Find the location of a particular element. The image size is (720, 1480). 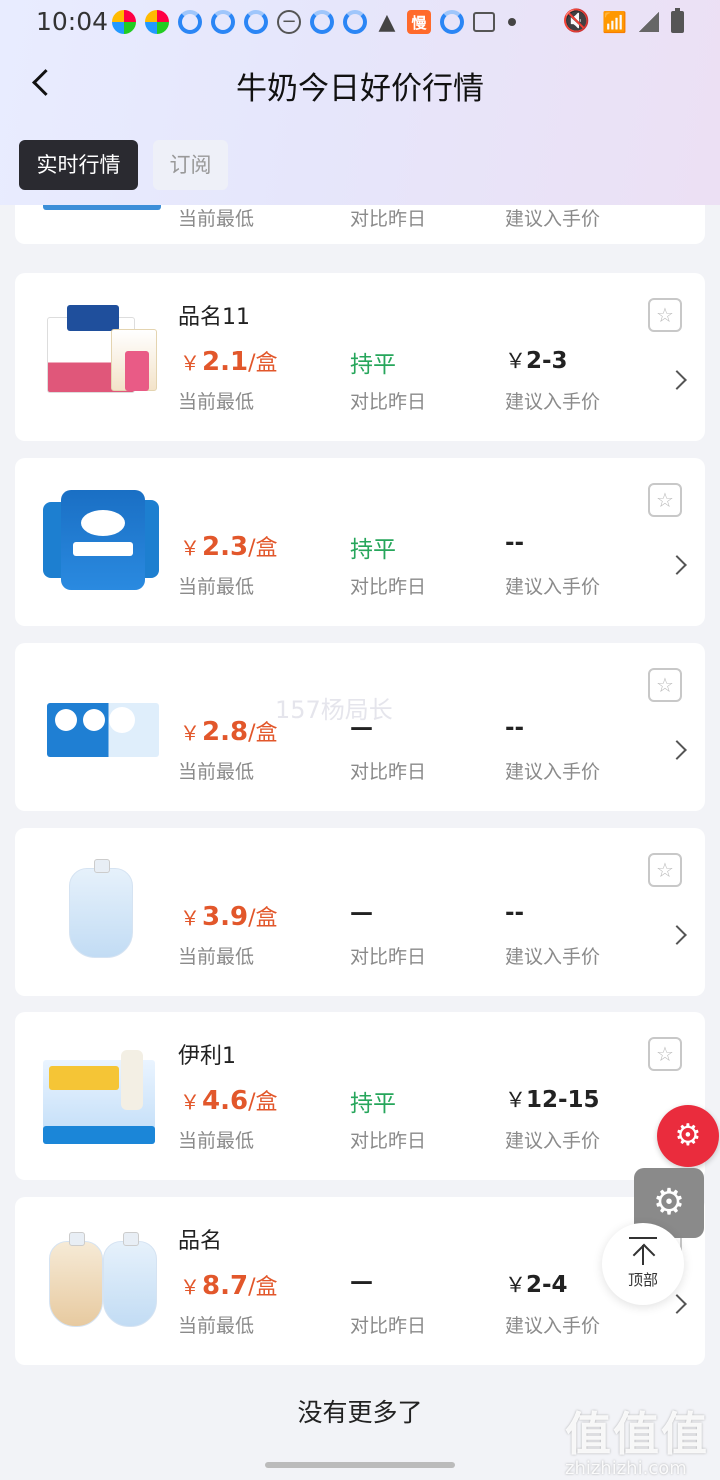

system-icons: 🔇 📶 is located at coordinates (623, 20).